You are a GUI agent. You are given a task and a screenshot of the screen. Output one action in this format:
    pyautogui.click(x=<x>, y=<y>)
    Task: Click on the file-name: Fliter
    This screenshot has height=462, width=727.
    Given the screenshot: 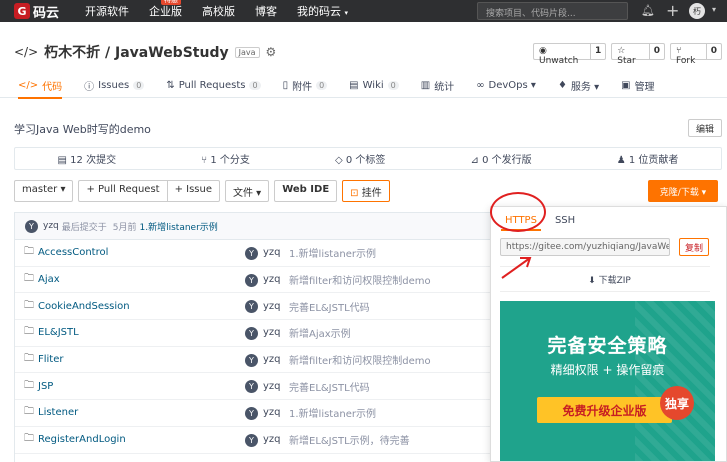 What is the action you would take?
    pyautogui.click(x=51, y=359)
    